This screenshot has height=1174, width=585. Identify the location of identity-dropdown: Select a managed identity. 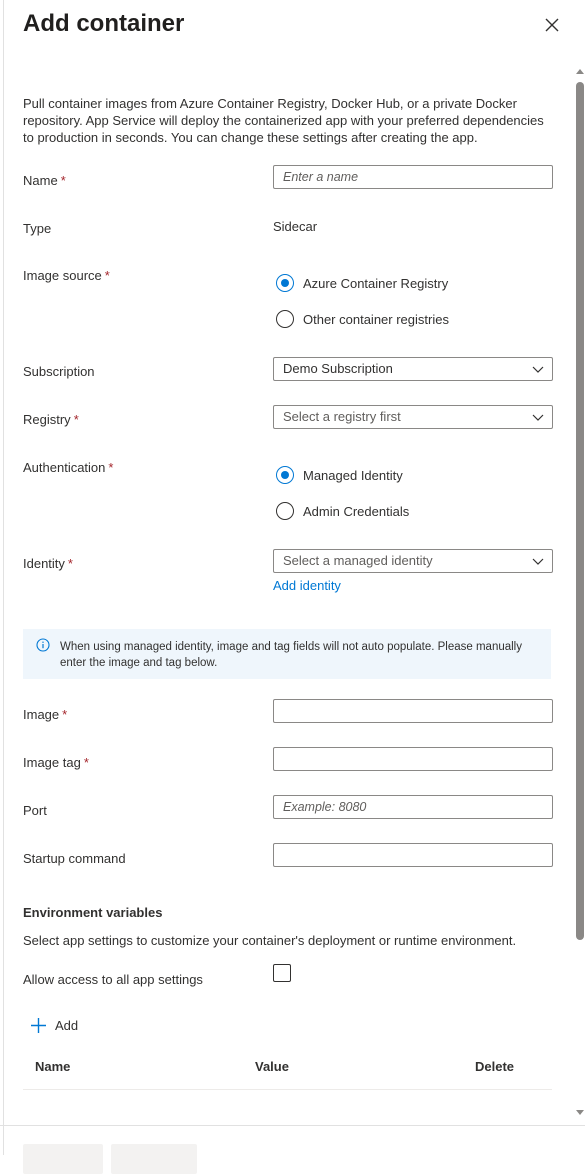
(413, 561).